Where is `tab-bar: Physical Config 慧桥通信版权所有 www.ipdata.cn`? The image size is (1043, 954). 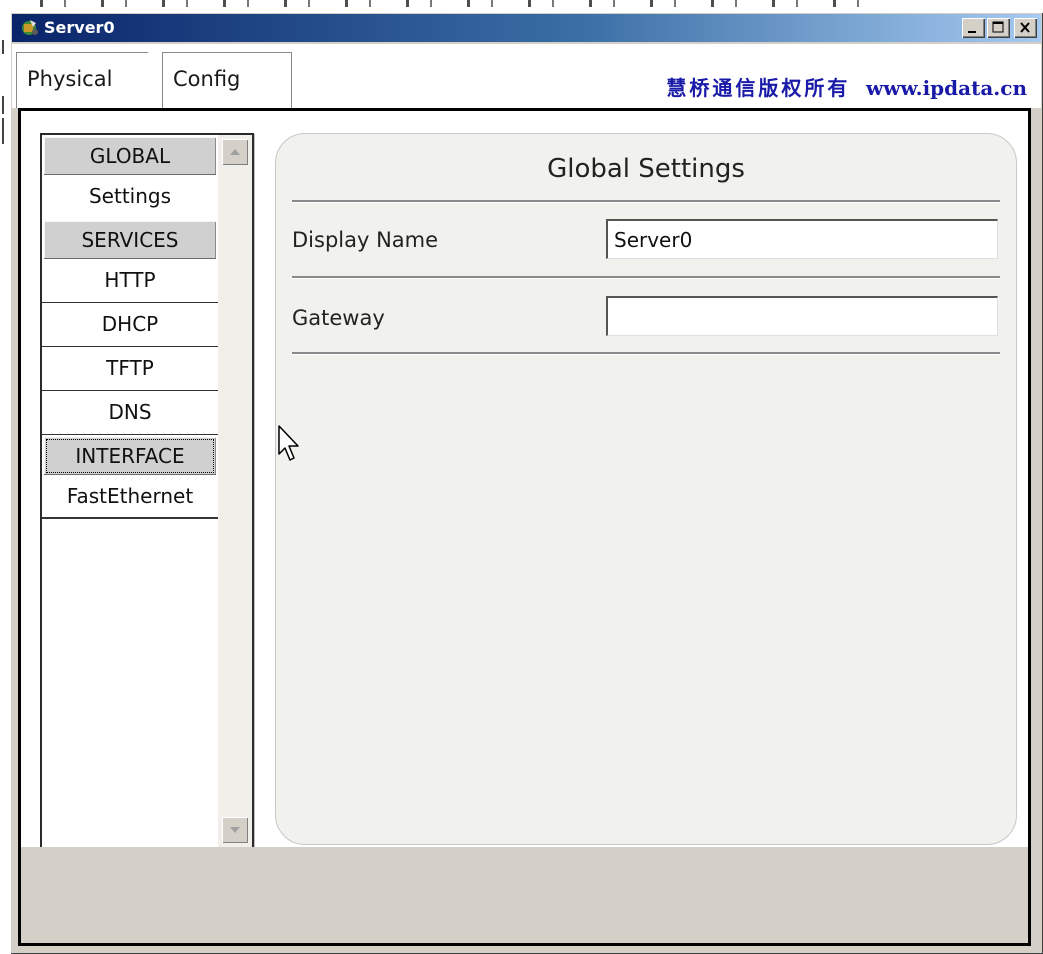
tab-bar: Physical Config 慧桥通信版权所有 www.ipdata.cn is located at coordinates (526, 76).